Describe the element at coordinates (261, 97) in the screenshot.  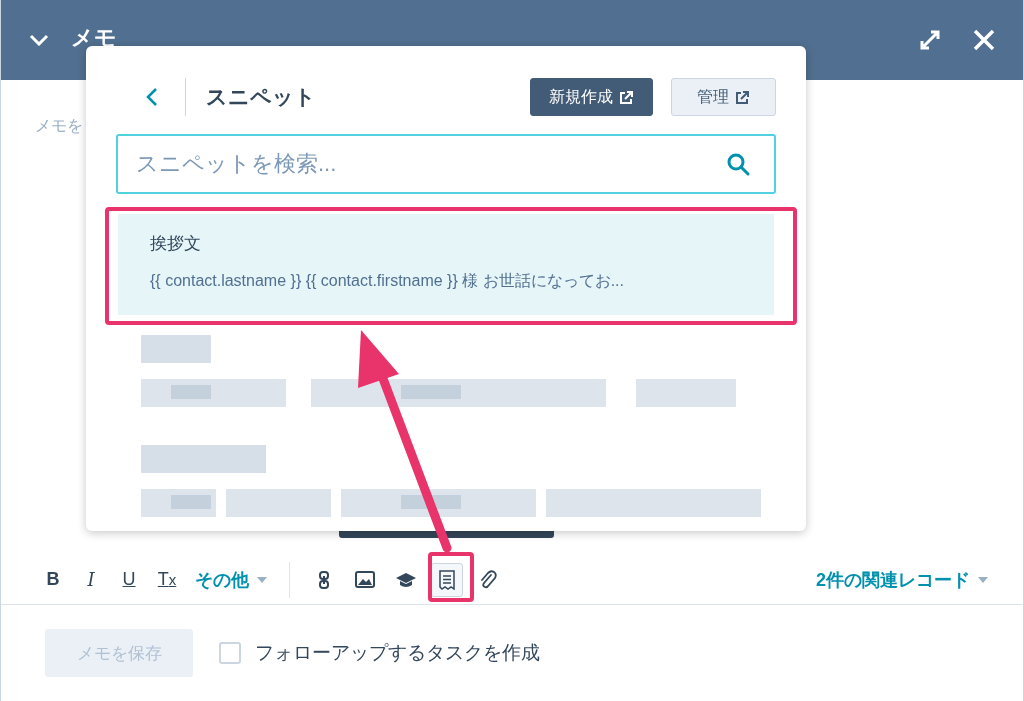
I see `popup-title: スニペット` at that location.